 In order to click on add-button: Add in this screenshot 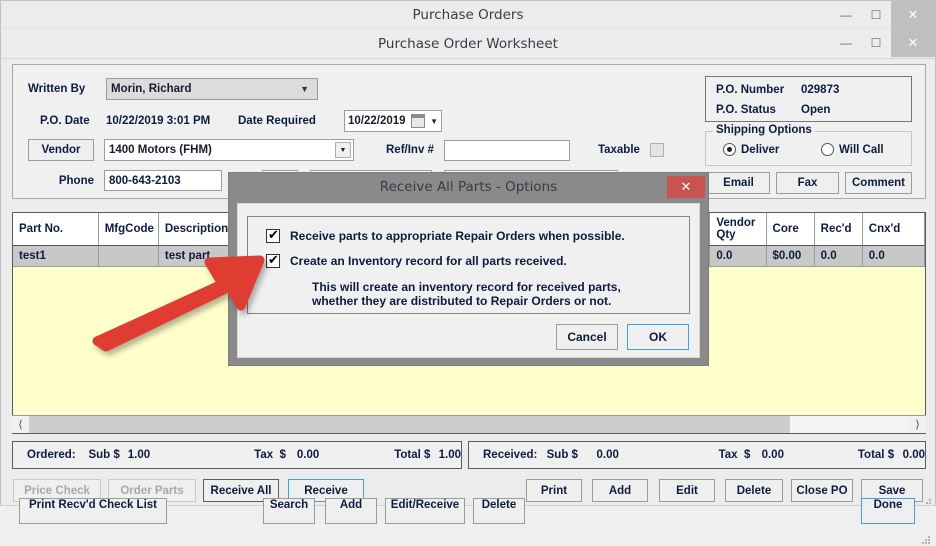, I will do `click(620, 490)`.